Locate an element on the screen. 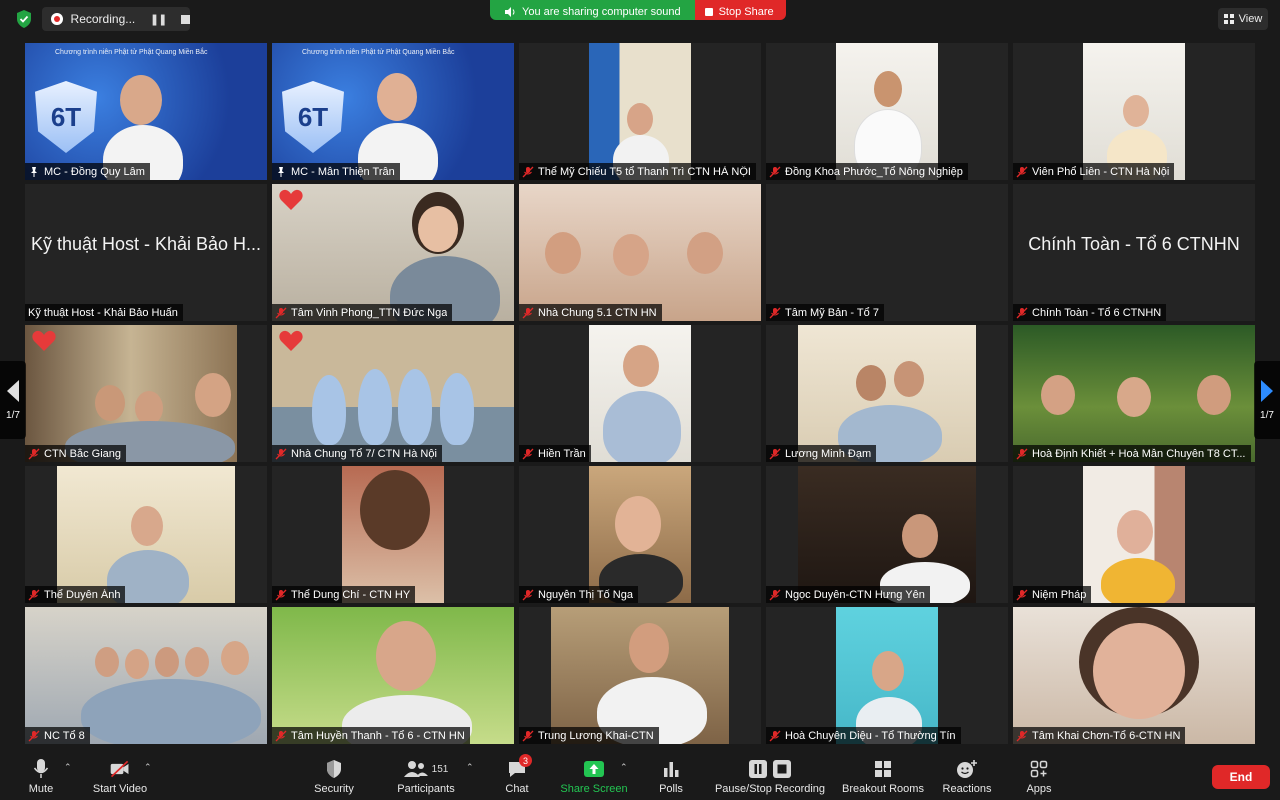  video-tile: Tâm Khai Chơn-Tổ 6-CTN HN is located at coordinates (1134, 675).